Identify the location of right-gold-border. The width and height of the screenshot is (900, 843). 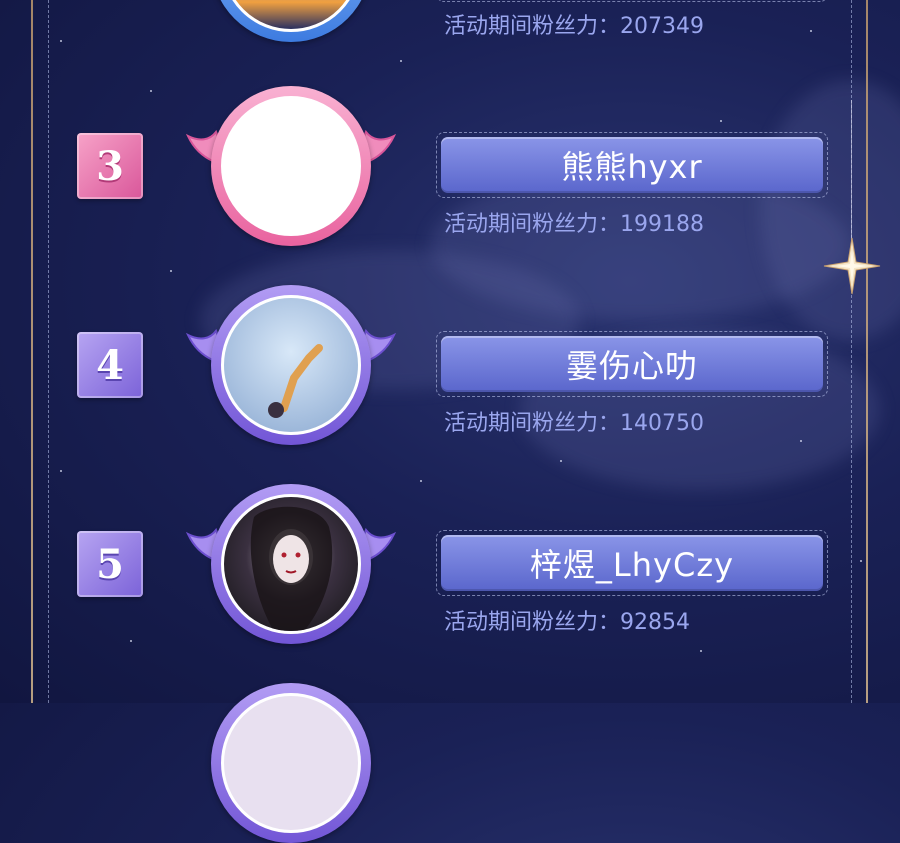
(867, 351).